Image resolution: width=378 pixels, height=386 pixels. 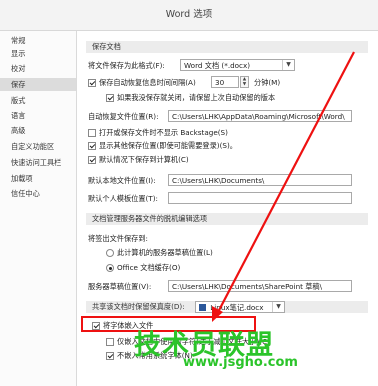 I want to click on arrow-head, so click(x=217, y=314).